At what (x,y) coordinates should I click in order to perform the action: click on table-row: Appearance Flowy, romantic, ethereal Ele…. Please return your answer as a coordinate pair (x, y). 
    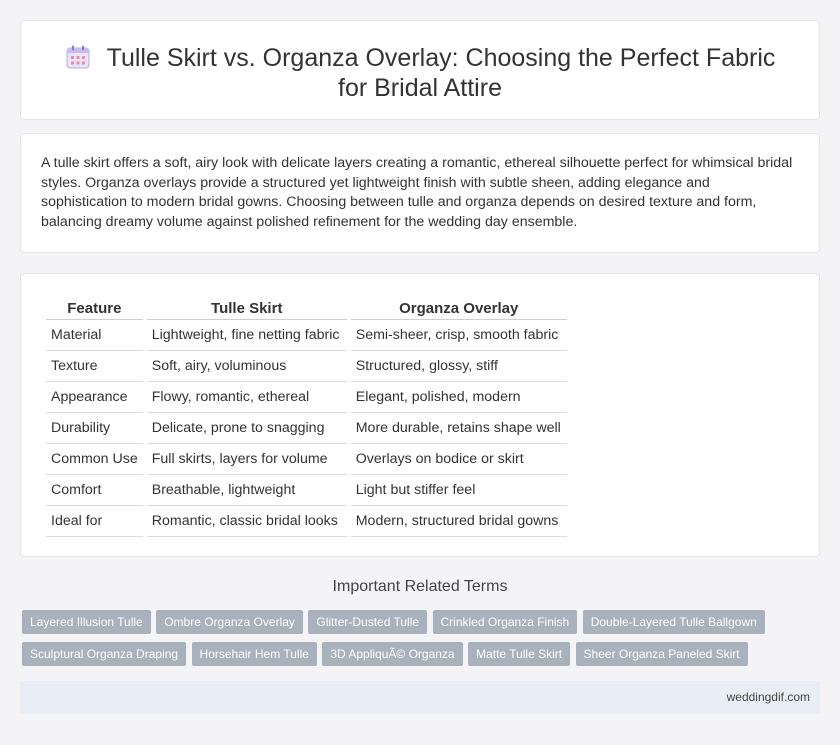
    Looking at the image, I should click on (306, 397).